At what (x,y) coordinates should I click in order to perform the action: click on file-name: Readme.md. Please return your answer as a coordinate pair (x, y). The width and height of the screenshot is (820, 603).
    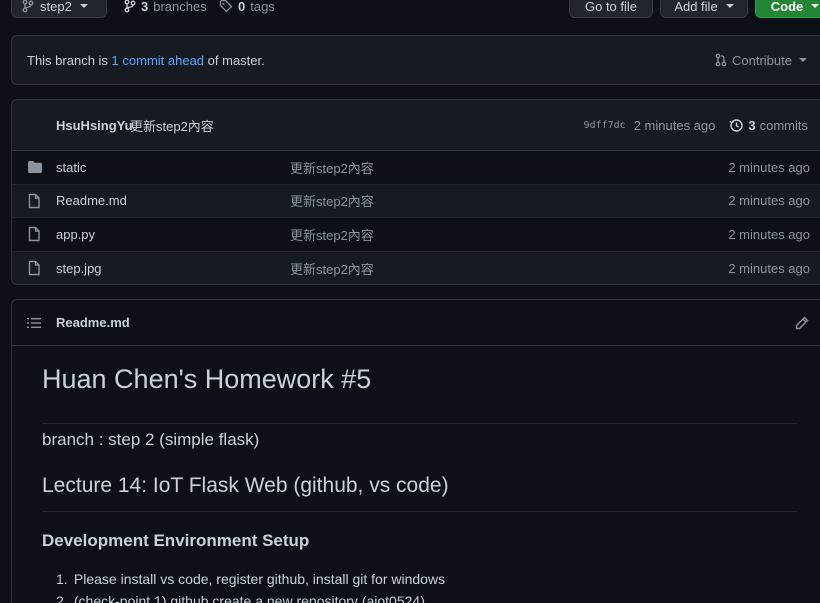
    Looking at the image, I should click on (91, 200).